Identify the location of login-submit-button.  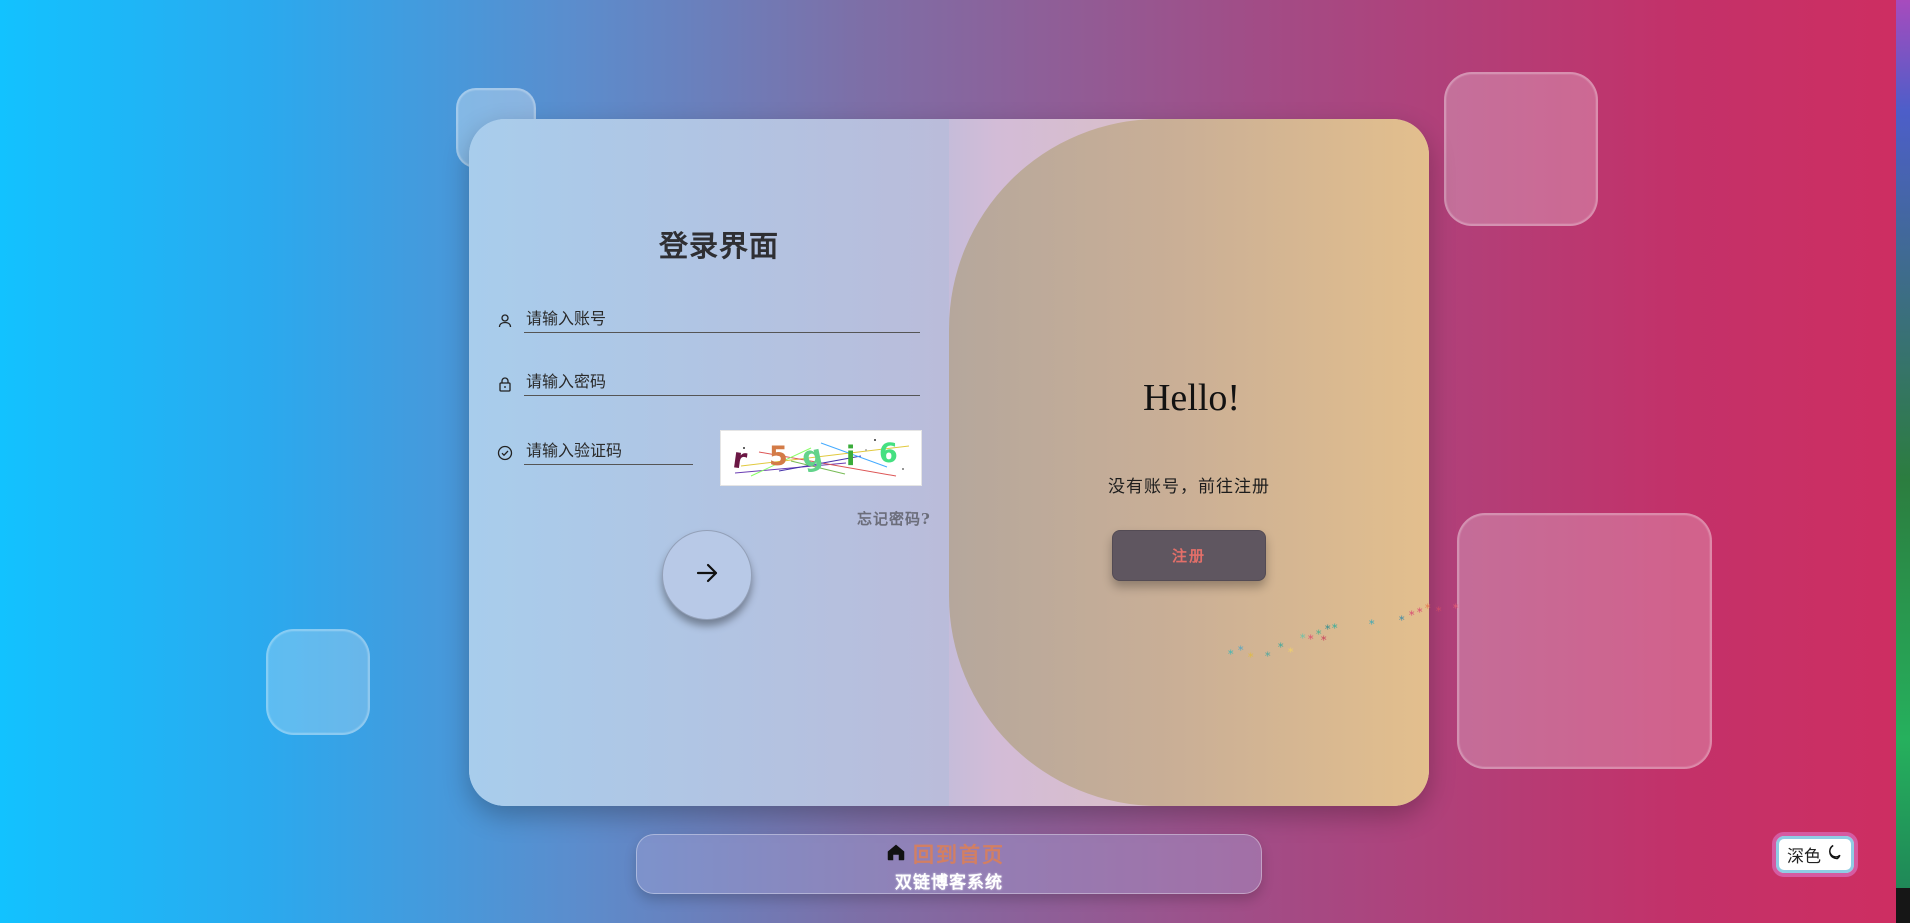
(707, 575).